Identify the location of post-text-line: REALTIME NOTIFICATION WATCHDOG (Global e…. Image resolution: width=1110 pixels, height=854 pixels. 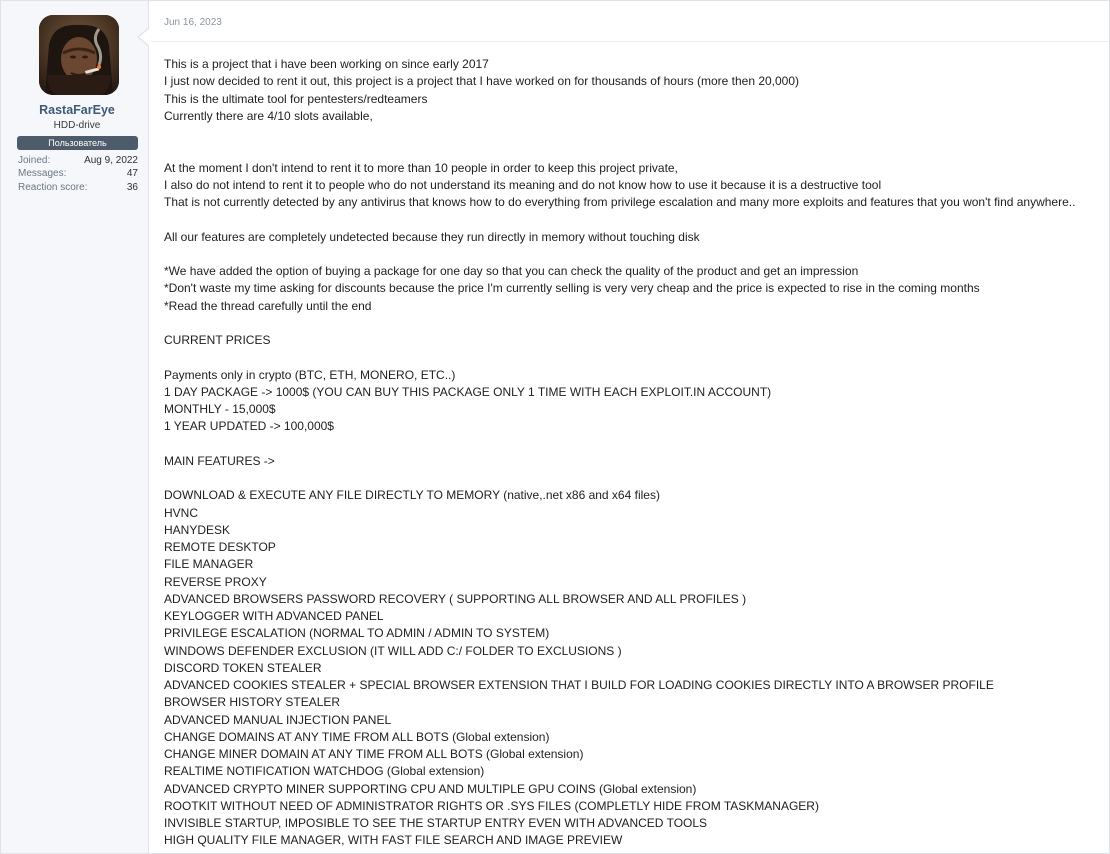
(324, 771).